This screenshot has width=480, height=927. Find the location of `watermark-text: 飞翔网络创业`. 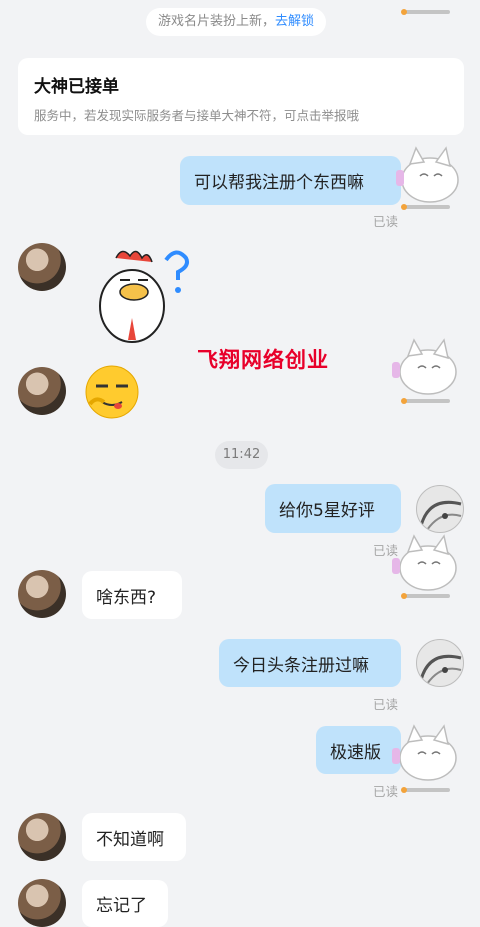

watermark-text: 飞翔网络创业 is located at coordinates (263, 360).